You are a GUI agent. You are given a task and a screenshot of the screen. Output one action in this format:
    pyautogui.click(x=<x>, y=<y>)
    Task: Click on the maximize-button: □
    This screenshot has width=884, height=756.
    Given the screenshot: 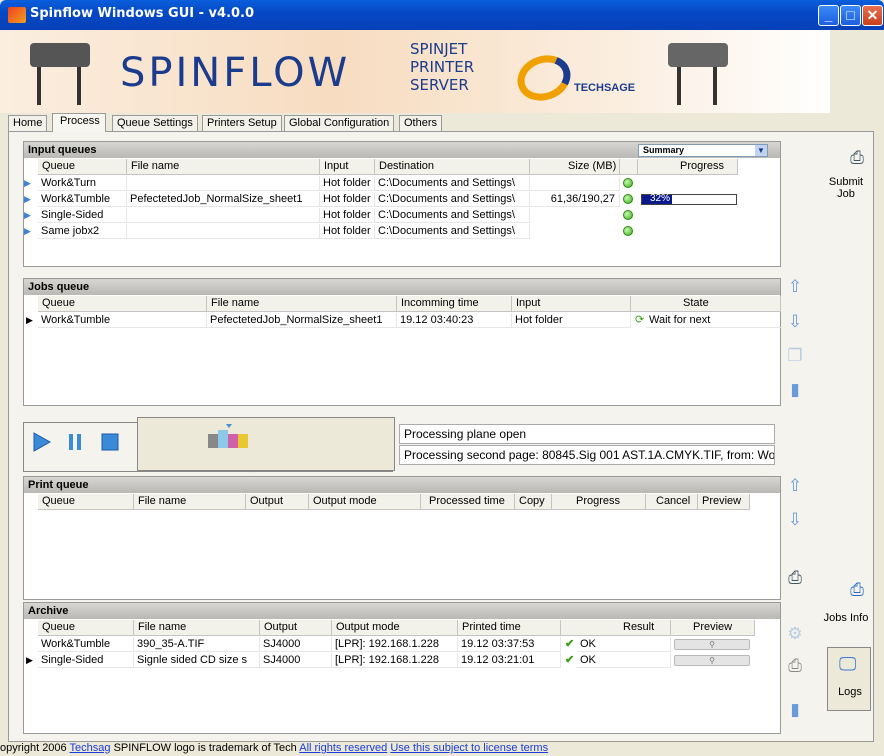 What is the action you would take?
    pyautogui.click(x=850, y=15)
    